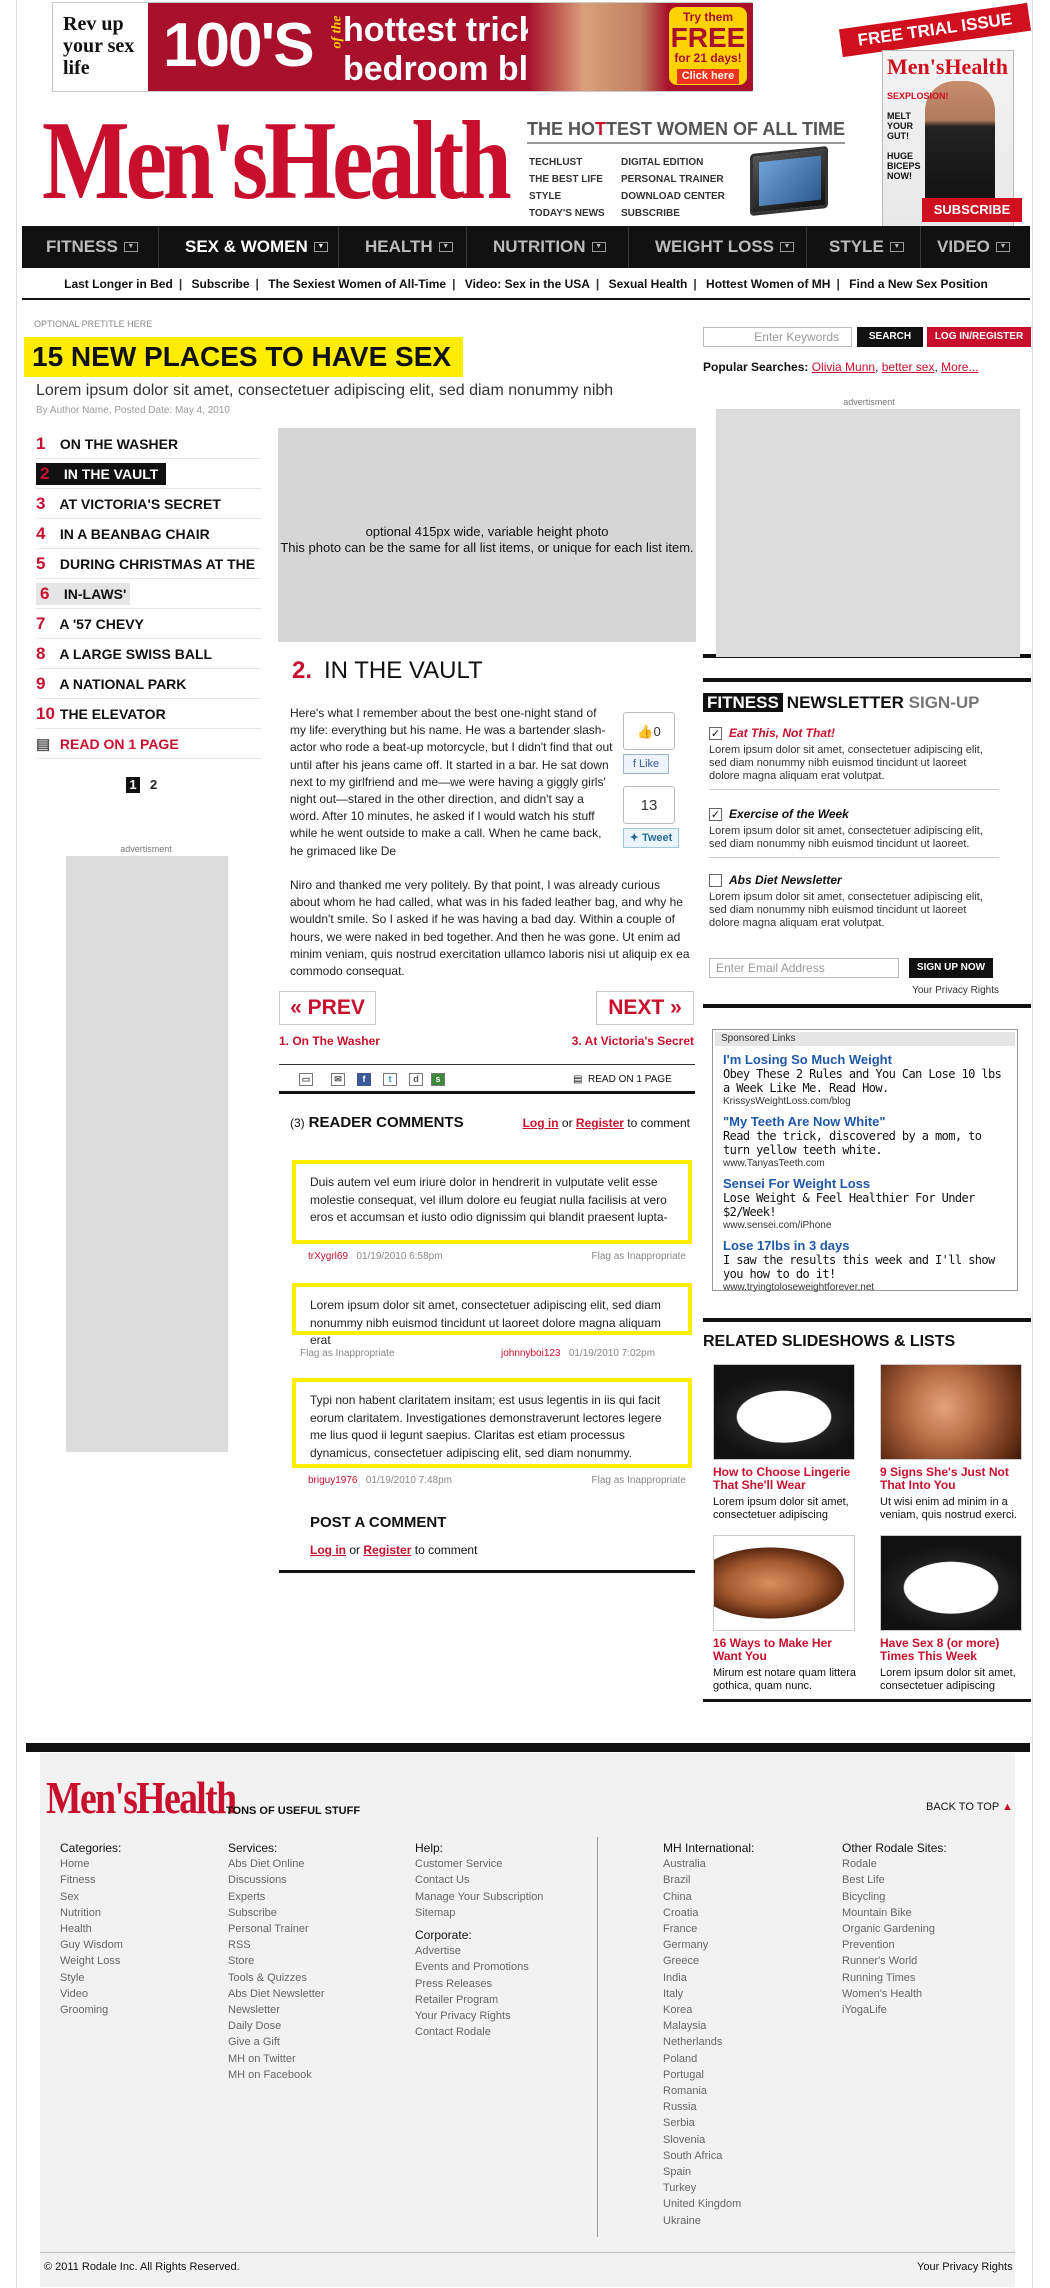  I want to click on footer-link: Subscribe, so click(276, 1913).